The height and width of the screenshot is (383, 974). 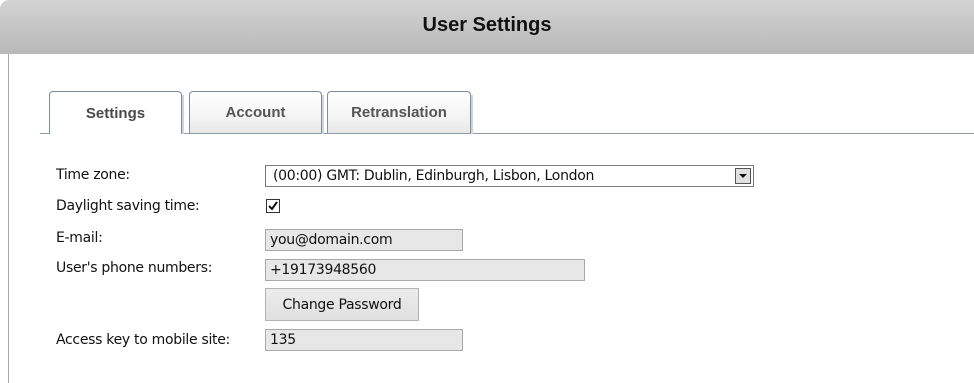 What do you see at coordinates (93, 175) in the screenshot?
I see `time-zone-label: Time zone:` at bounding box center [93, 175].